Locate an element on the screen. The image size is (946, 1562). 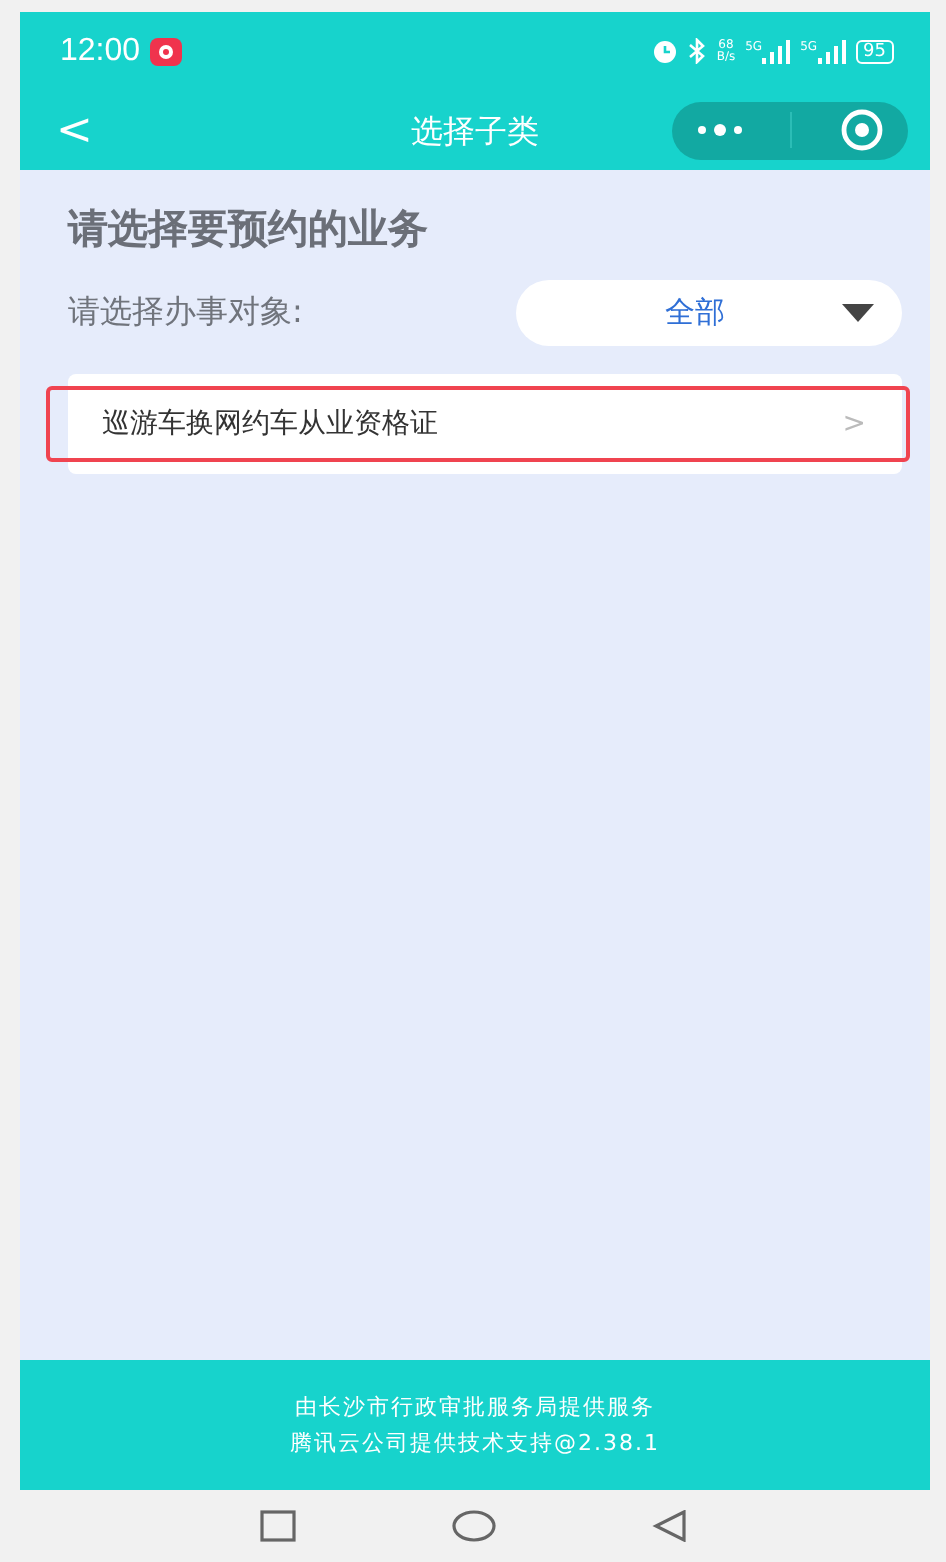
dropdown-caret-icon is located at coordinates (858, 313).